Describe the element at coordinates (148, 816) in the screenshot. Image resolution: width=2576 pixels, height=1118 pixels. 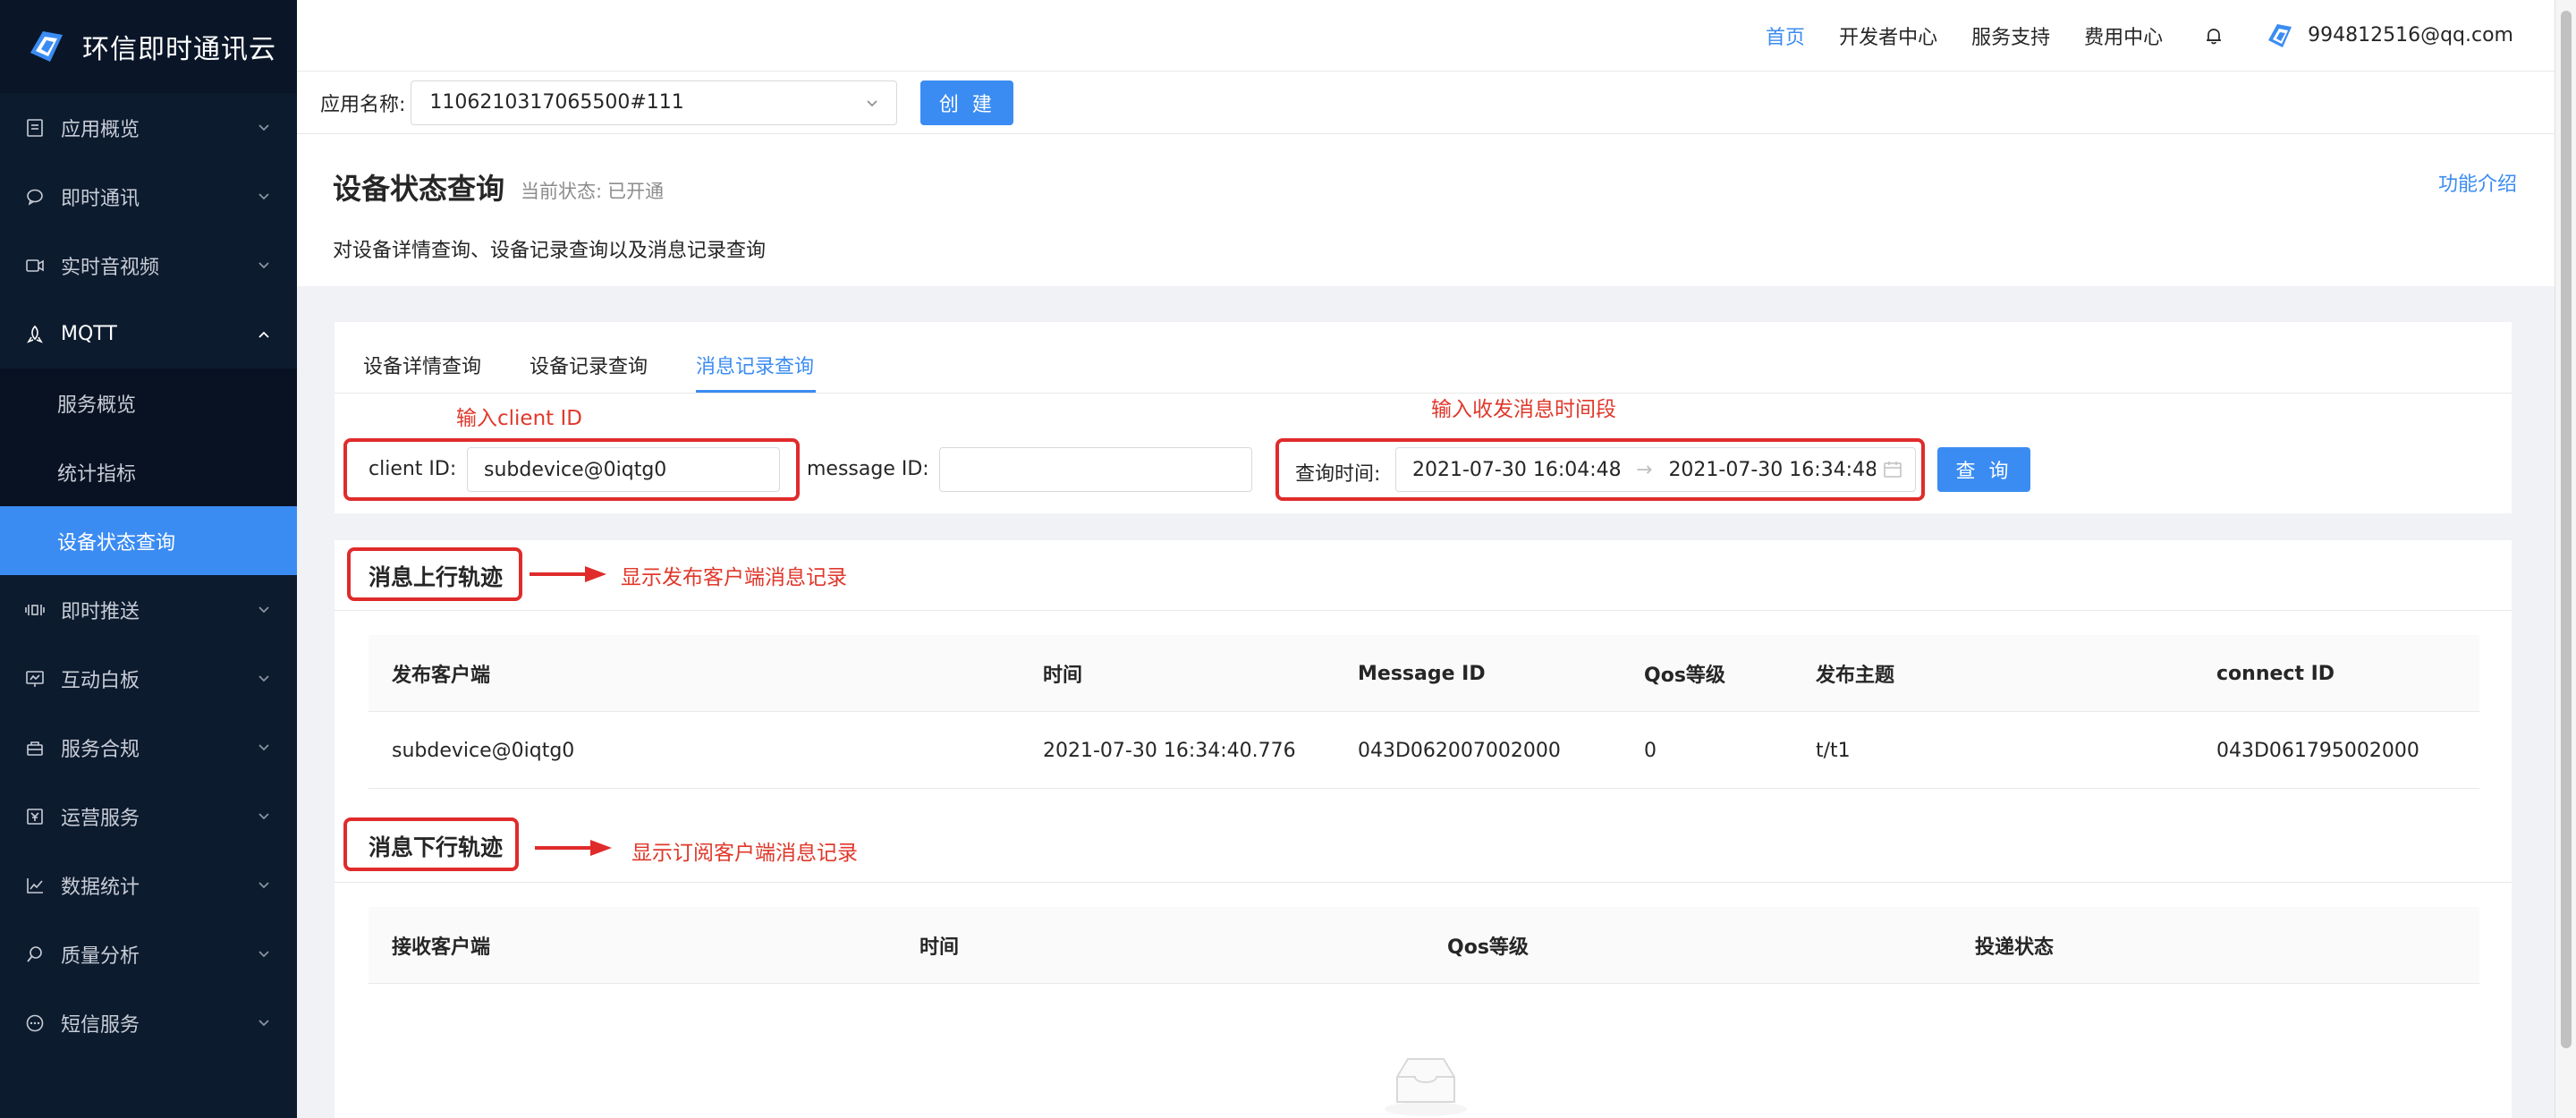
I see `sidebar-item-operations: 运营服务` at that location.